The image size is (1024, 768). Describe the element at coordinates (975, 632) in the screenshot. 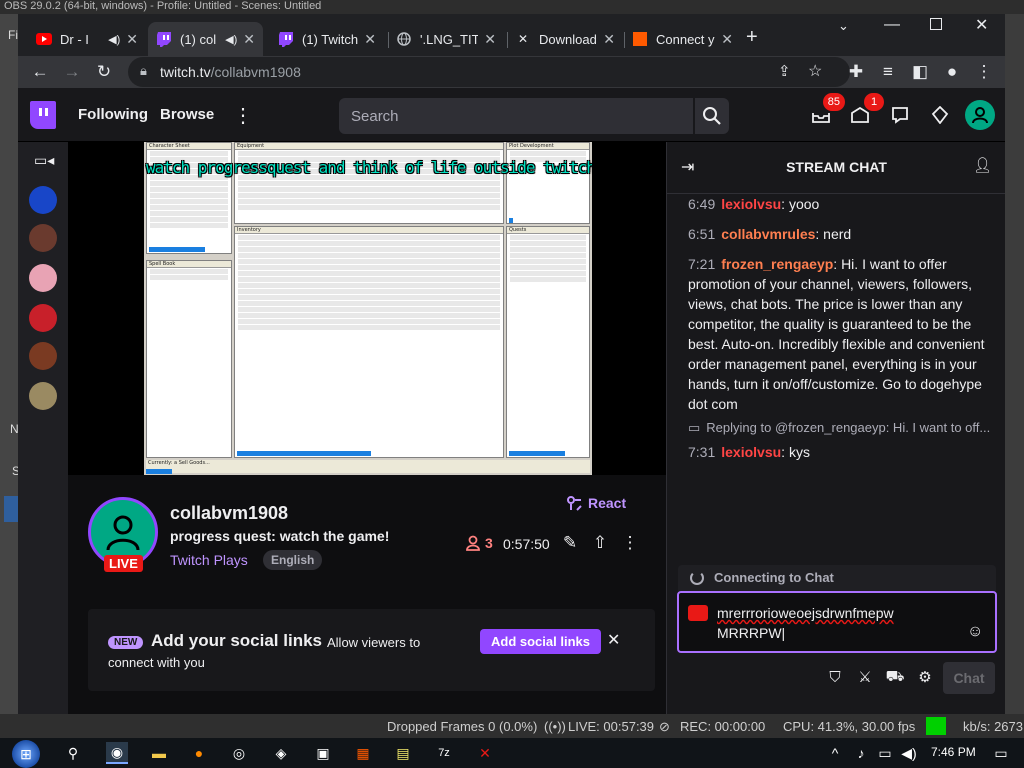

I see `emote-picker-icon: ☺` at that location.